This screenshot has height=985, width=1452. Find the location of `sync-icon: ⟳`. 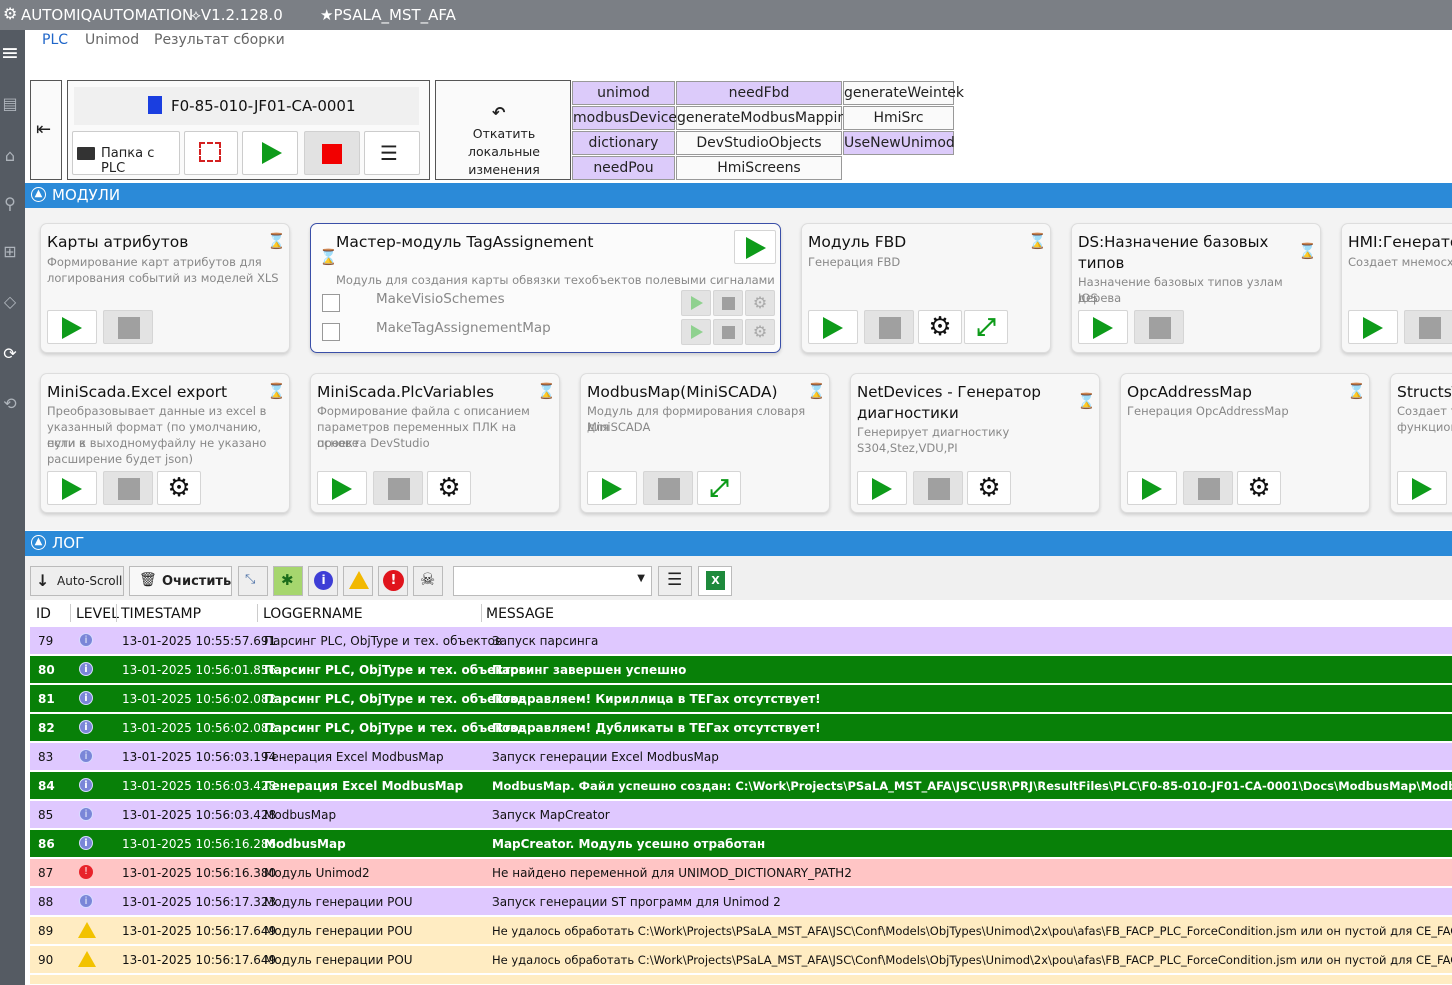

sync-icon: ⟳ is located at coordinates (10, 354).